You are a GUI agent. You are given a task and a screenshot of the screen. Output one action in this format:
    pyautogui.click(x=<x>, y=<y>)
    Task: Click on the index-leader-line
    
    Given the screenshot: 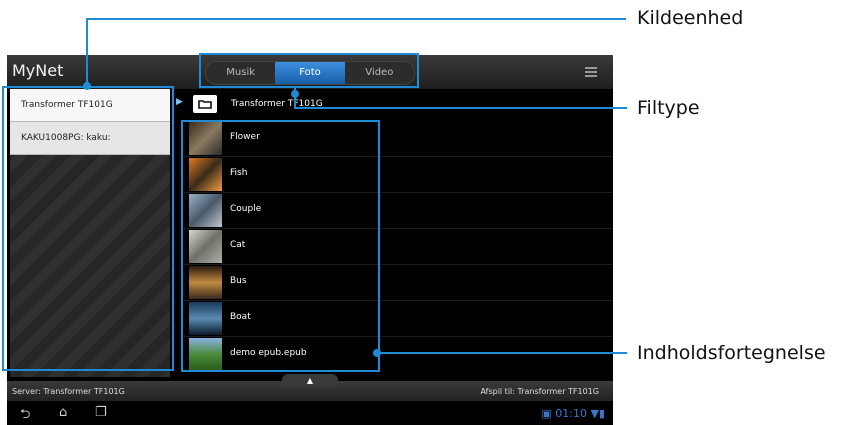 What is the action you would take?
    pyautogui.click(x=503, y=353)
    